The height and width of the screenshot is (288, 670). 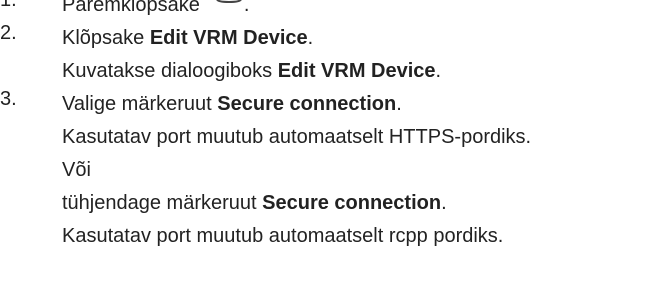 I want to click on step-2-result-period: ., so click(x=438, y=71).